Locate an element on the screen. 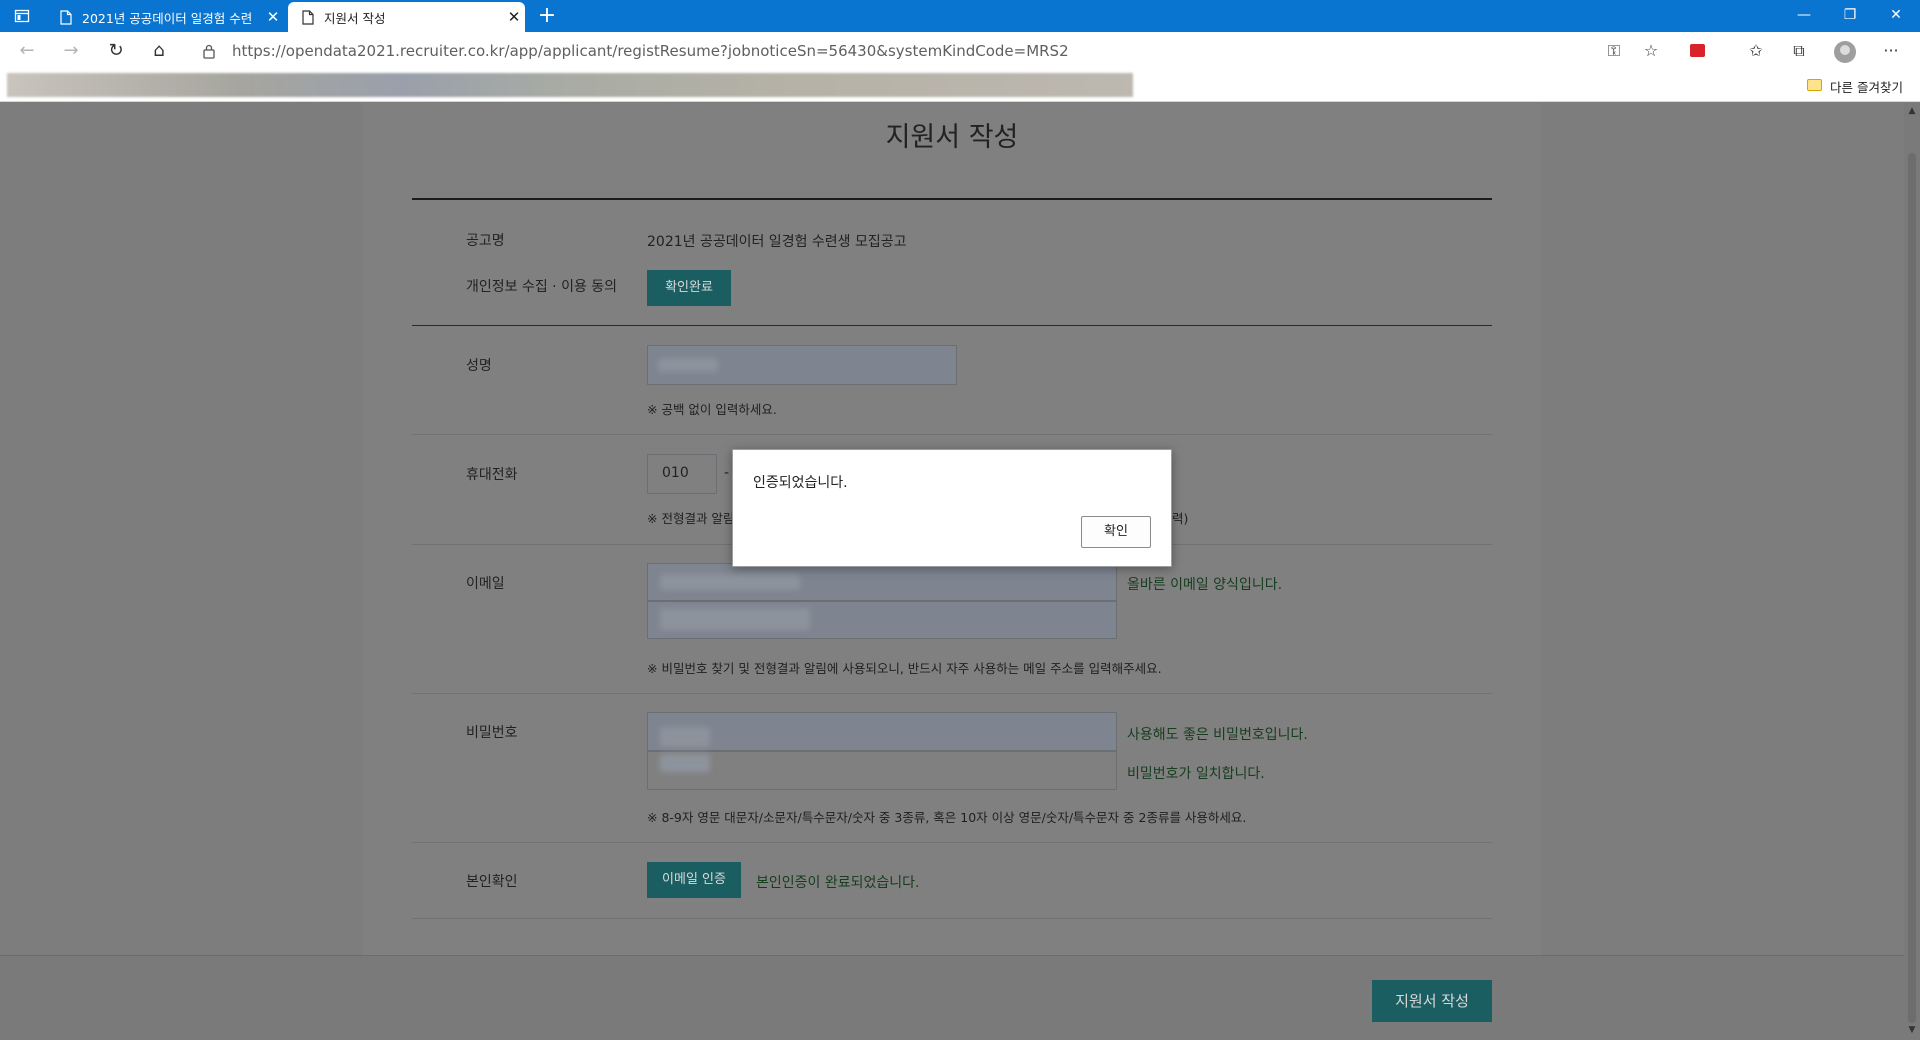 The image size is (1920, 1040). submit-application-button: 지원서 작성 is located at coordinates (1432, 1001).